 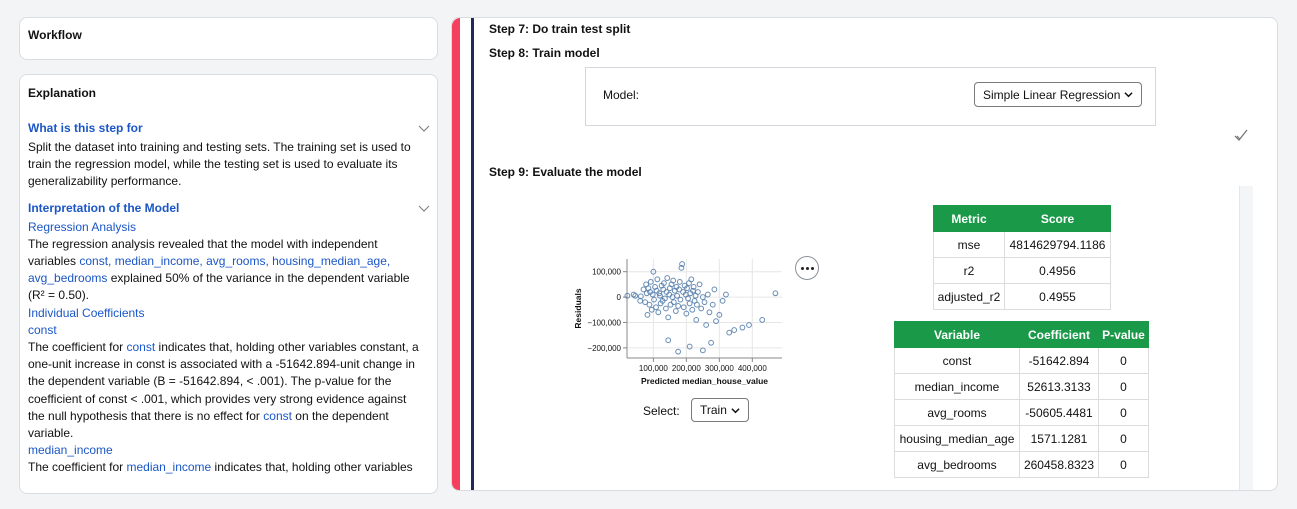 I want to click on variable-link: median_income, so click(x=169, y=467).